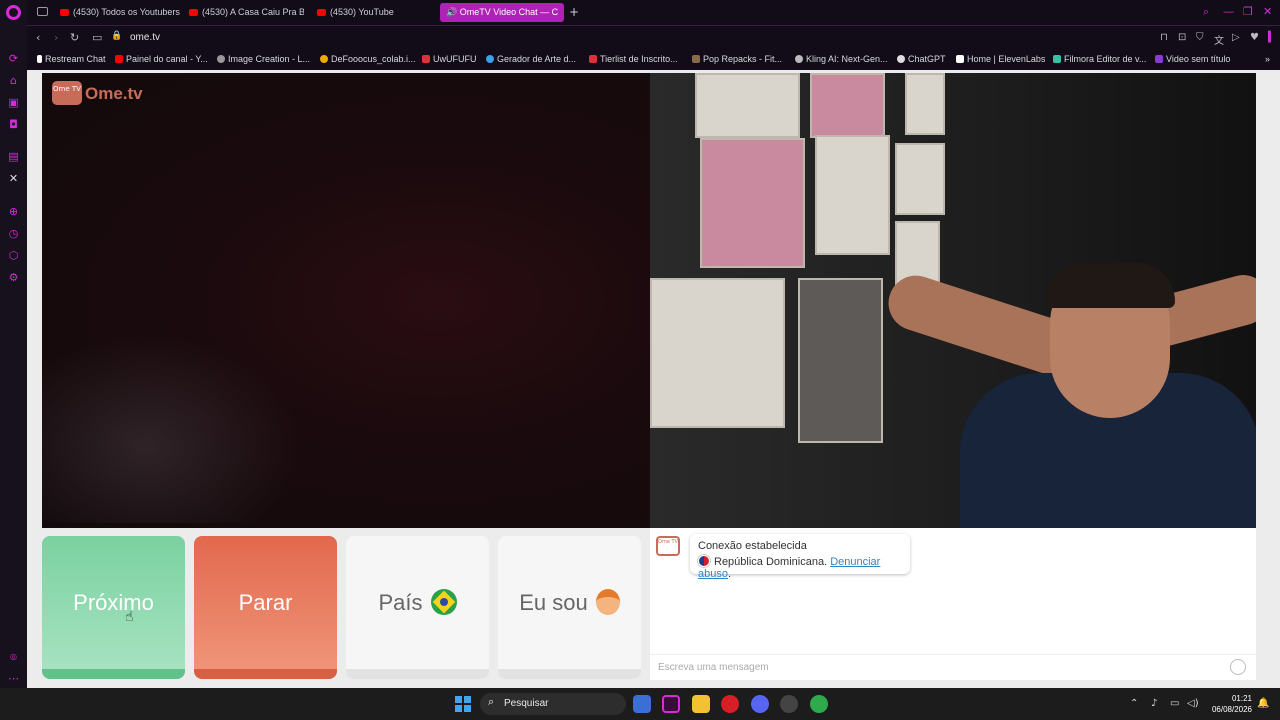  Describe the element at coordinates (701, 704) in the screenshot. I see `file-explorer-icon` at that location.